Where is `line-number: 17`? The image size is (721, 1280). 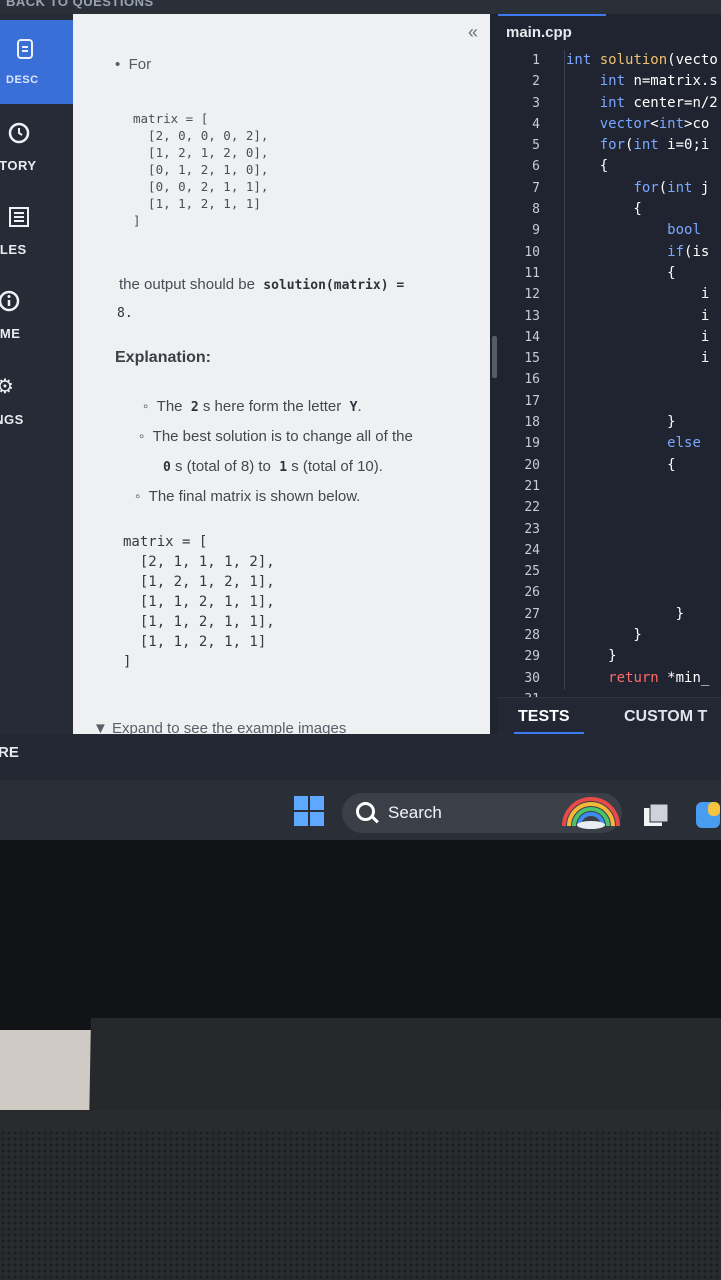
line-number: 17 is located at coordinates (532, 401).